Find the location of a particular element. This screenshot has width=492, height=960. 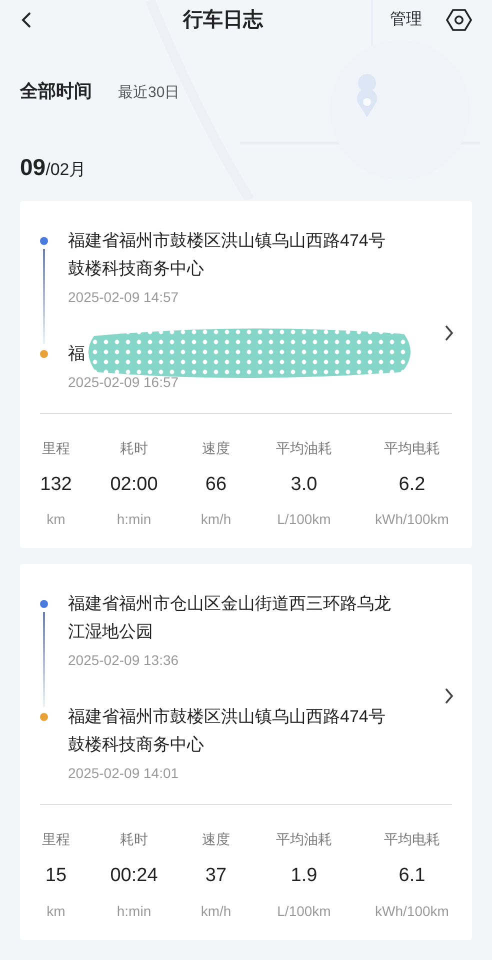

time-filter-tab: 最近30日 is located at coordinates (149, 93).